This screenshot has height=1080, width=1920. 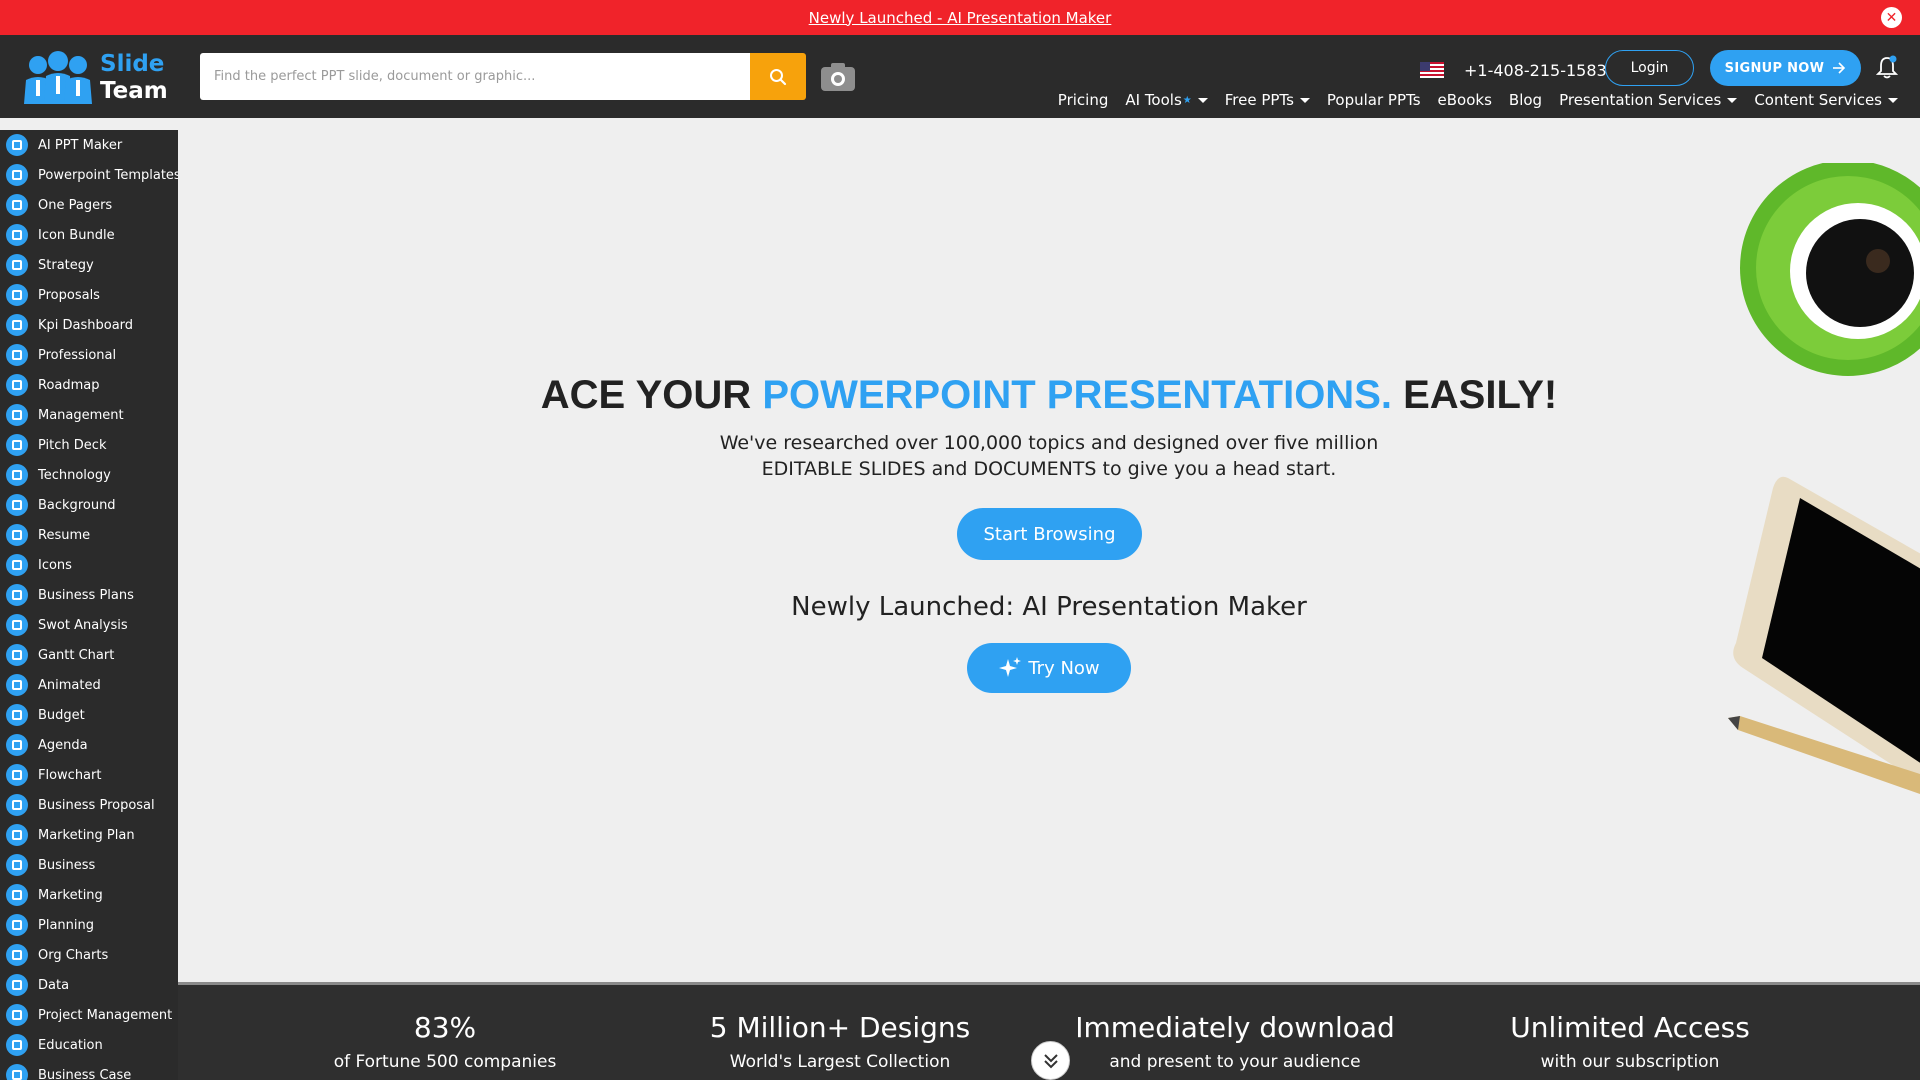 What do you see at coordinates (74, 475) in the screenshot?
I see `sidebar-item-label: Technology` at bounding box center [74, 475].